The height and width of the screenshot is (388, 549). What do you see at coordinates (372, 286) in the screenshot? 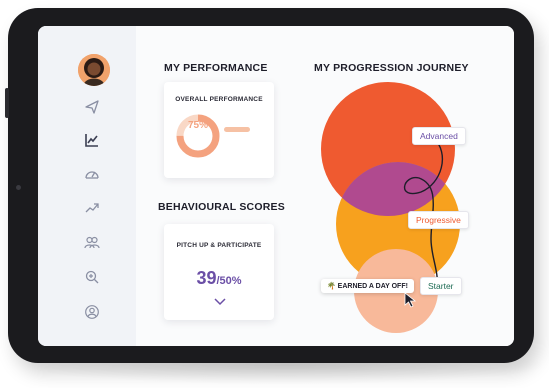
I see `badge-label: EARNED A DAY OFF!` at bounding box center [372, 286].